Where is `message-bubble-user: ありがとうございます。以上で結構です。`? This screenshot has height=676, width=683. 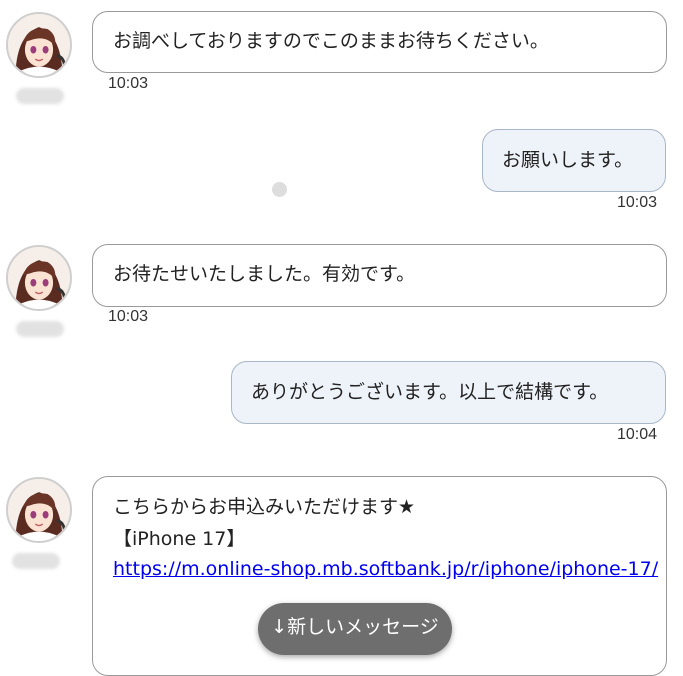
message-bubble-user: ありがとうございます。以上で結構です。 is located at coordinates (448, 392).